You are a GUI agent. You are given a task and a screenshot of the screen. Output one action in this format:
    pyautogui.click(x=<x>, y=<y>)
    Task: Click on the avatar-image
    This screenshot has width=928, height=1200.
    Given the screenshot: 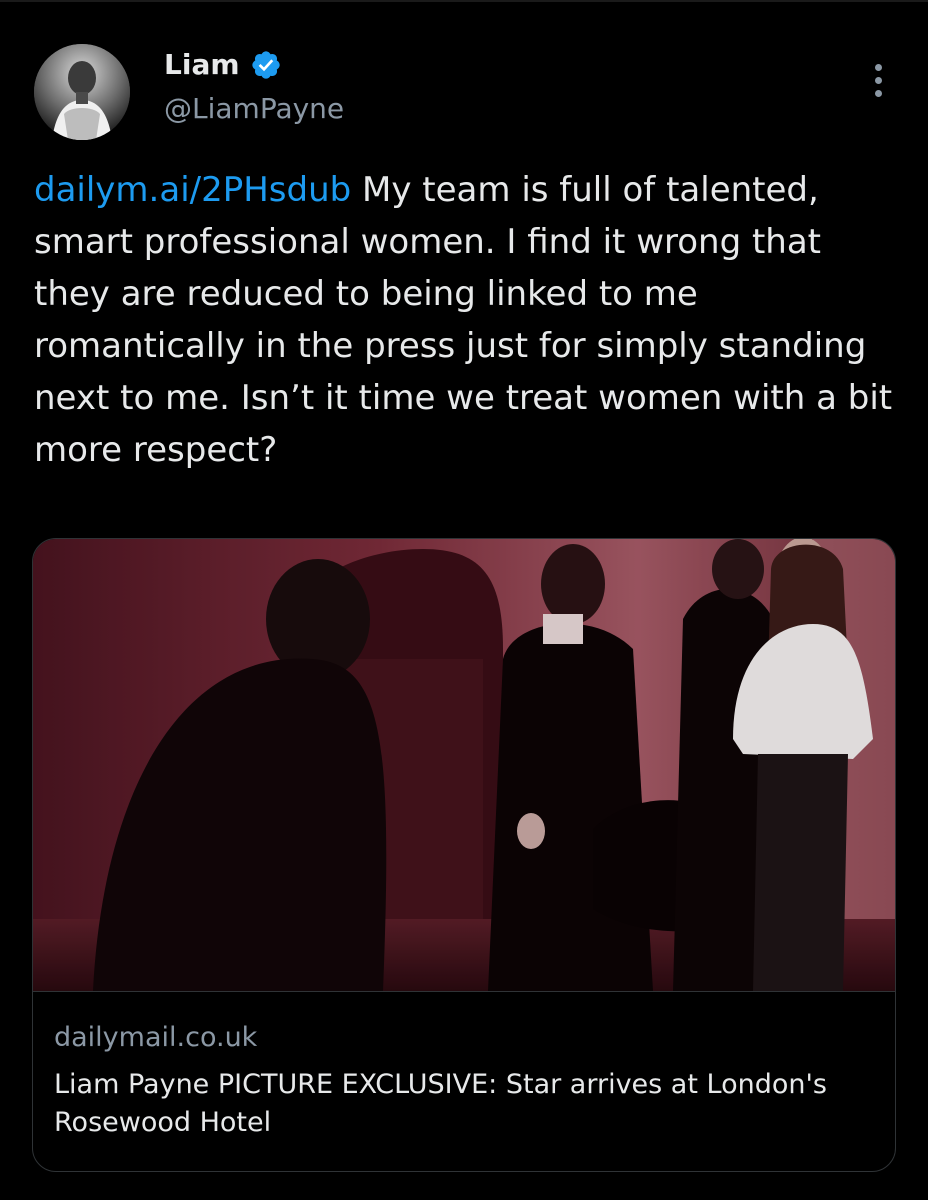 What is the action you would take?
    pyautogui.click(x=82, y=92)
    